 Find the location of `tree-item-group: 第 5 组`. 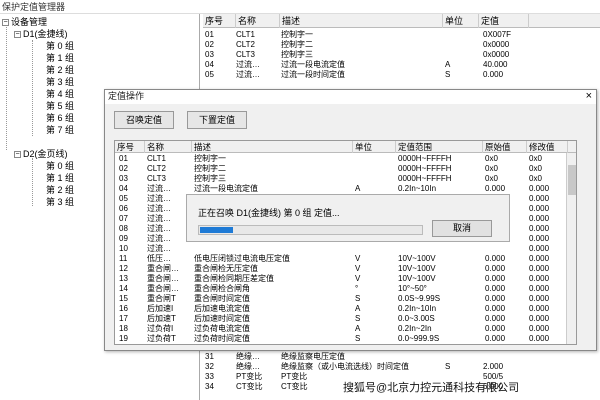

tree-item-group: 第 5 组 is located at coordinates (60, 106).